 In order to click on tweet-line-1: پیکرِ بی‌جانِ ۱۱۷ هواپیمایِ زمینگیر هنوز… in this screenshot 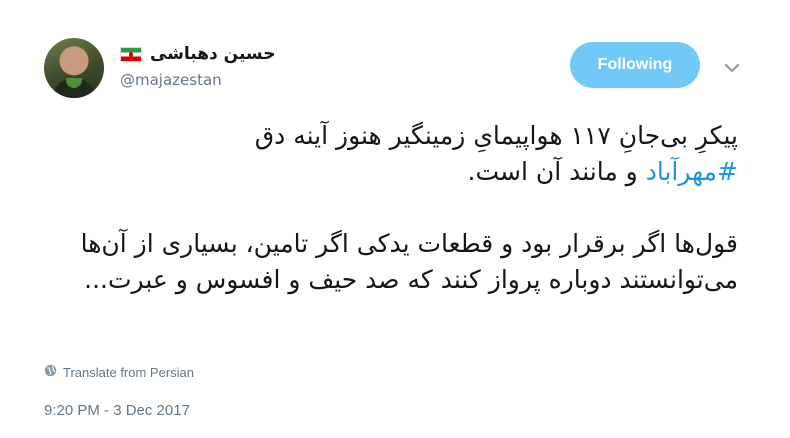, I will do `click(496, 135)`.